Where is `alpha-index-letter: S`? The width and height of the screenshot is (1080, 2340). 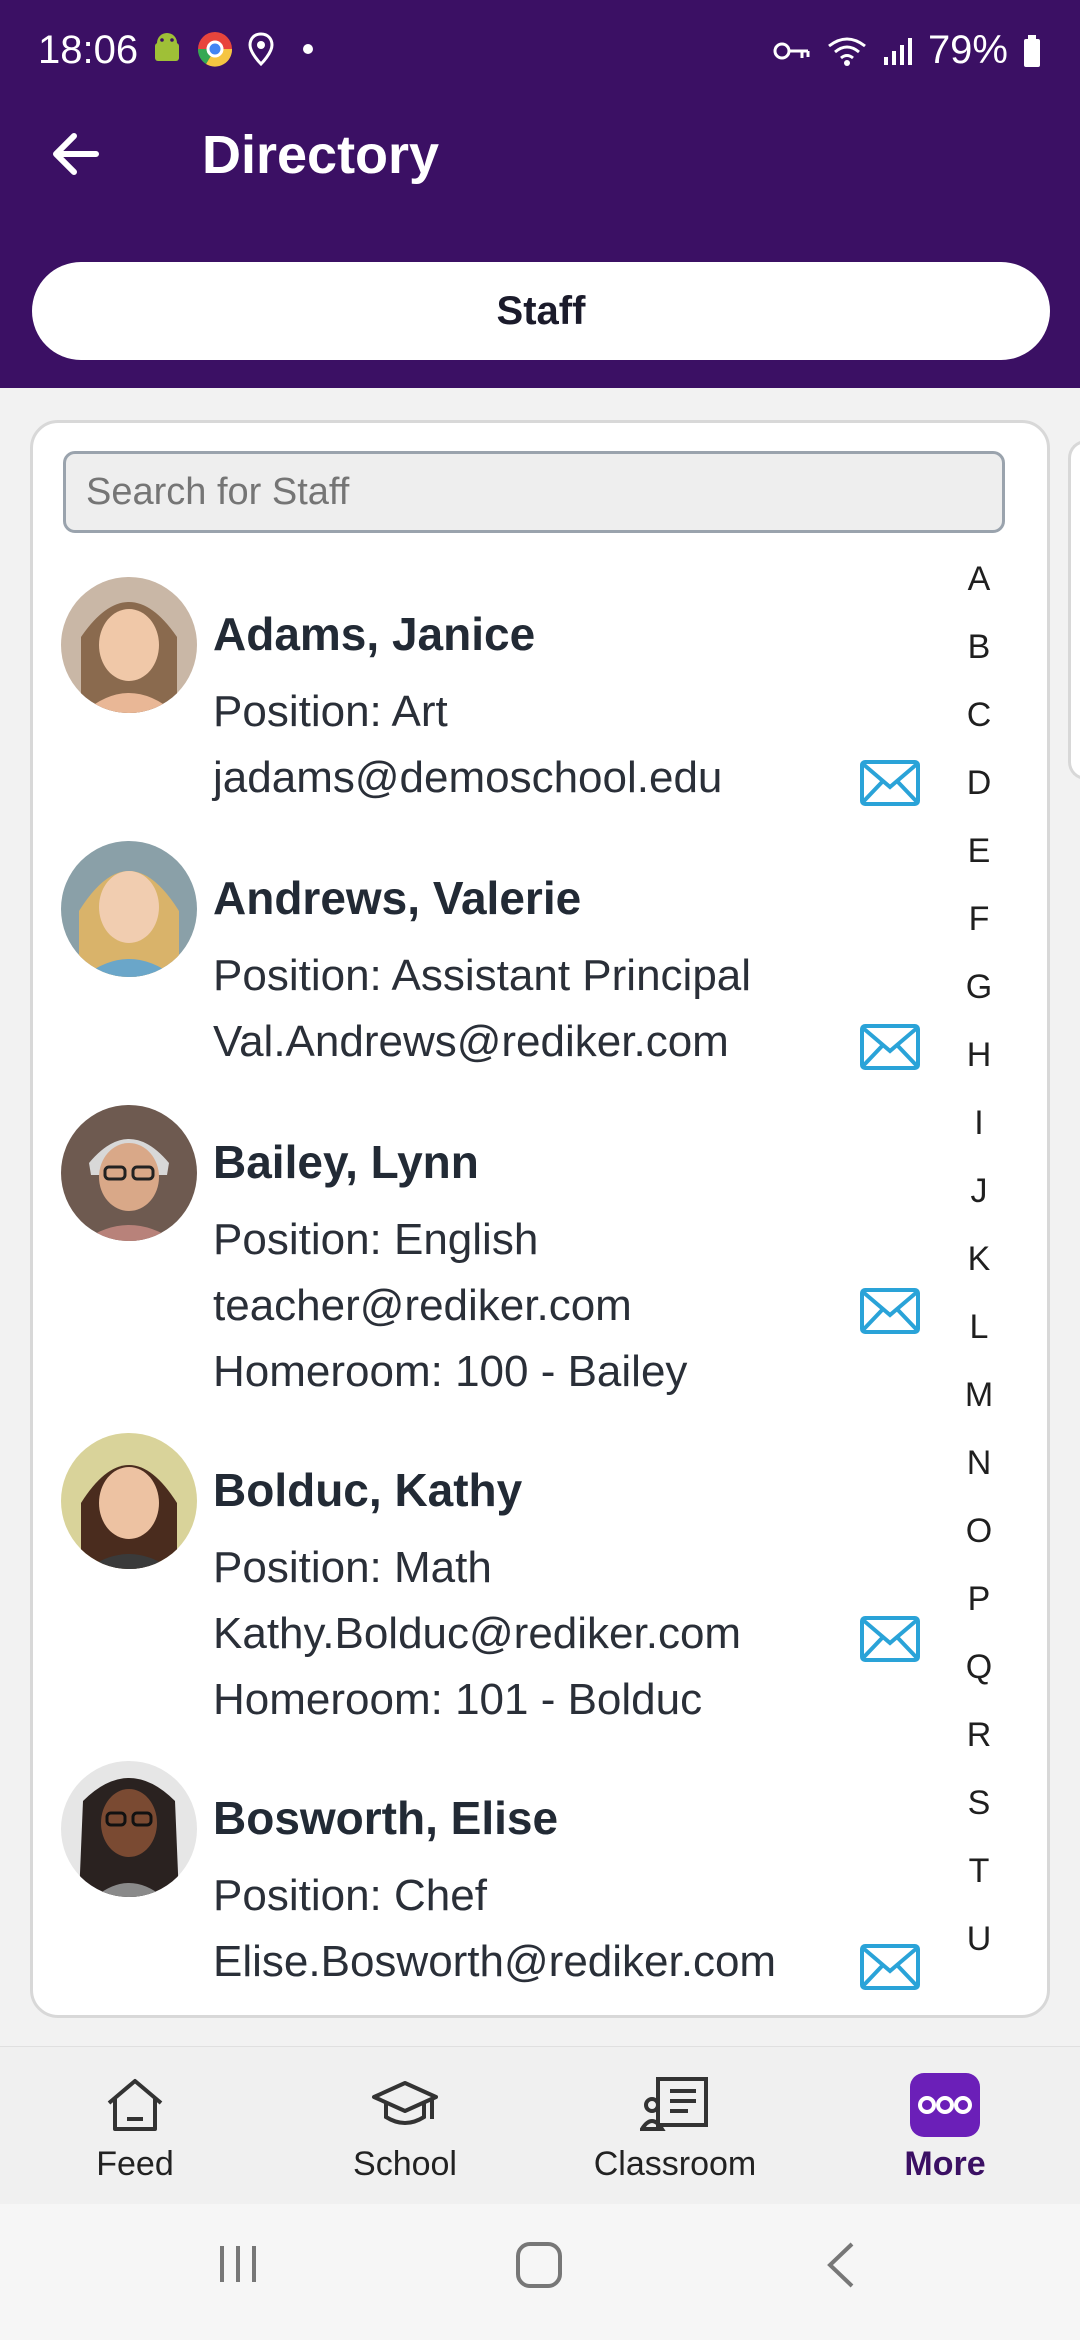 alpha-index-letter: S is located at coordinates (979, 1803).